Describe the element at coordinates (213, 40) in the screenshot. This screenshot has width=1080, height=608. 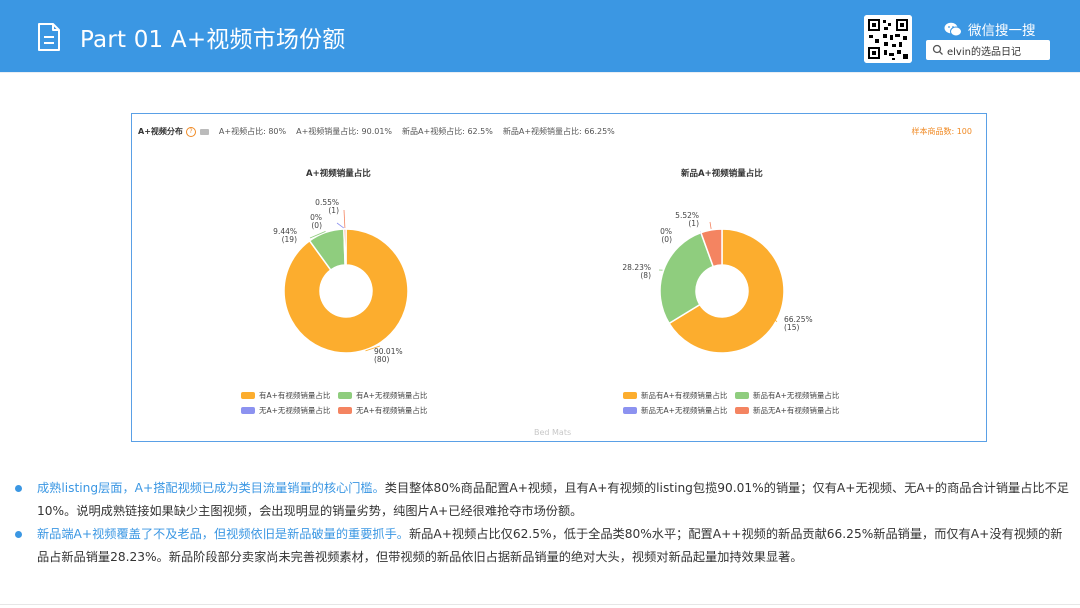
I see `page-title: Part 01 A+视频市场份额` at that location.